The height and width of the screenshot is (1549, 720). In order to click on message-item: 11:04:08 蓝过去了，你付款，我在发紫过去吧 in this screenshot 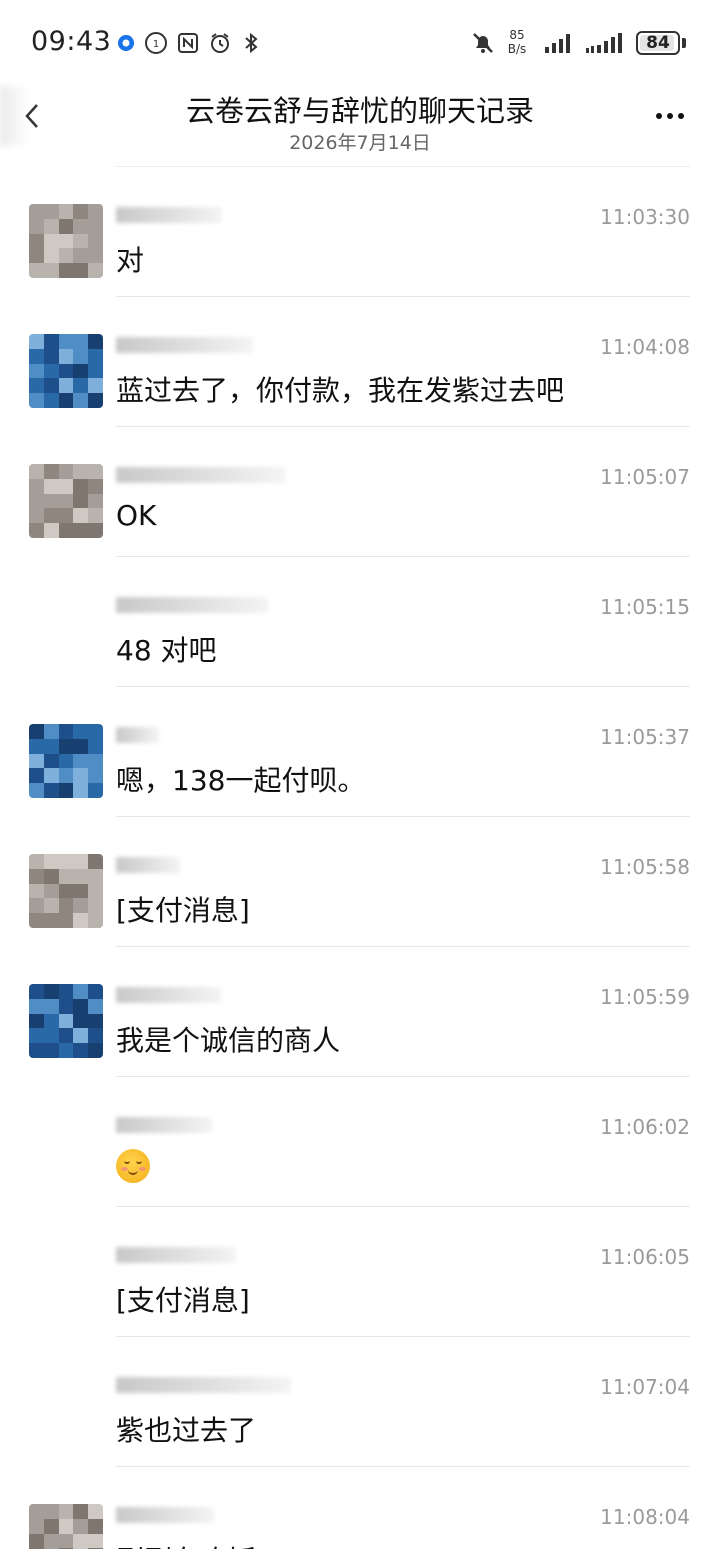, I will do `click(360, 362)`.